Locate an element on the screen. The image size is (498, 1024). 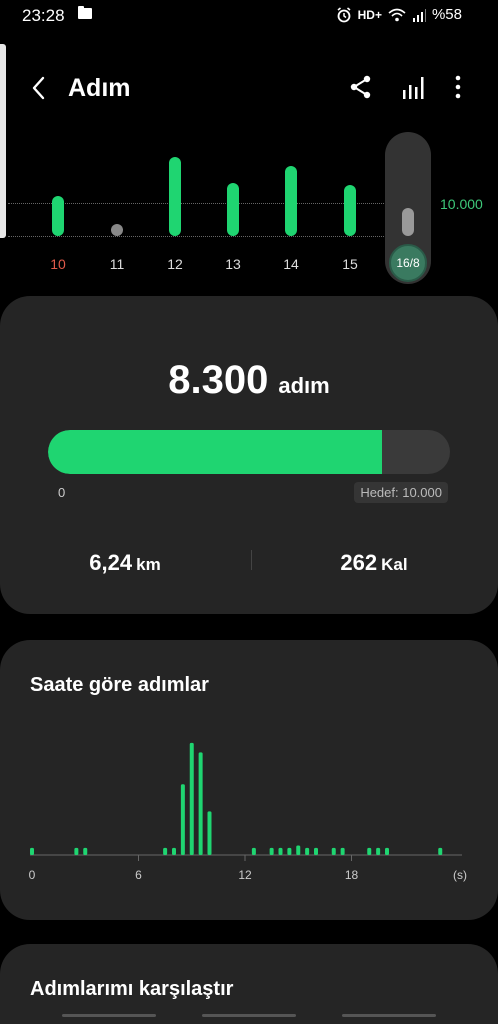
page-title: Adım is located at coordinates (99, 88).